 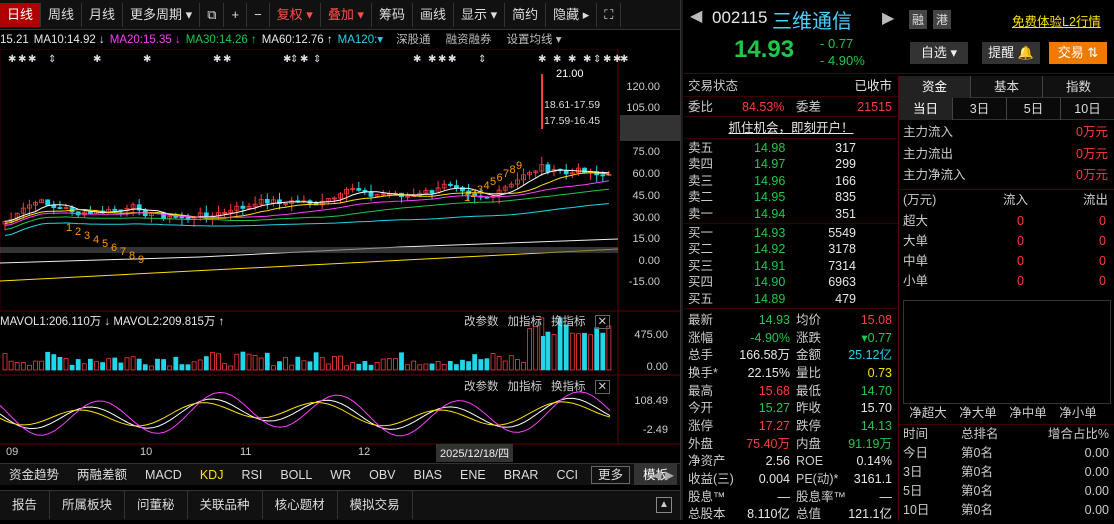 I want to click on ma-link: 深股通, so click(x=413, y=40).